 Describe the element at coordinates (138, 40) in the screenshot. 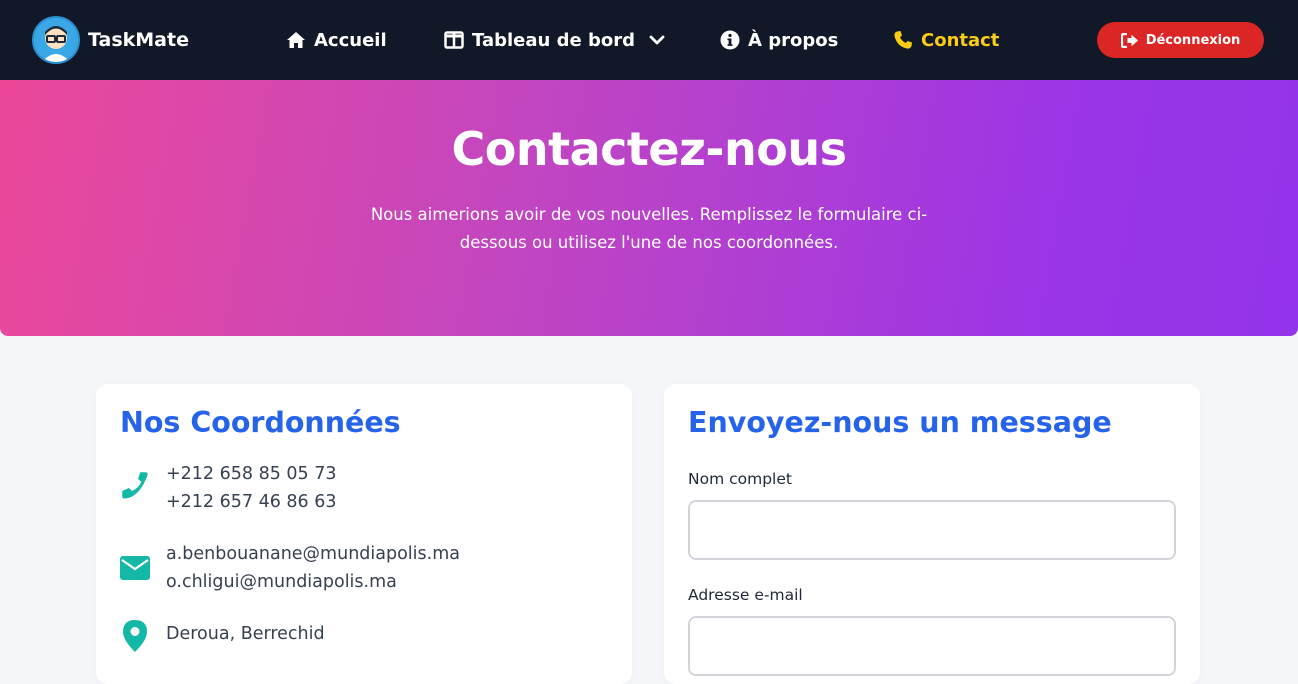

I see `brand-name: TaskMate` at that location.